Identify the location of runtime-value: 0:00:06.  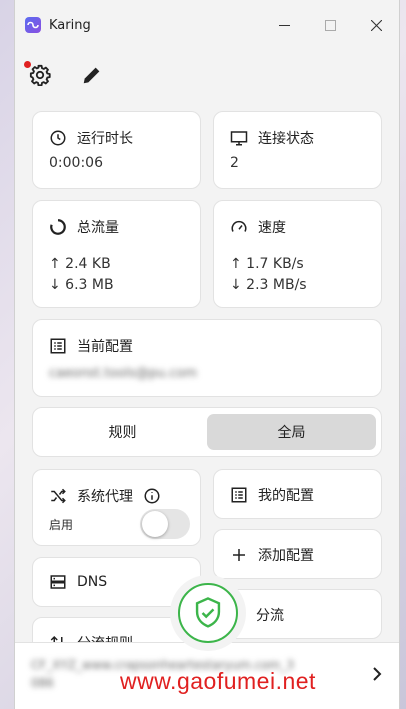
(76, 163).